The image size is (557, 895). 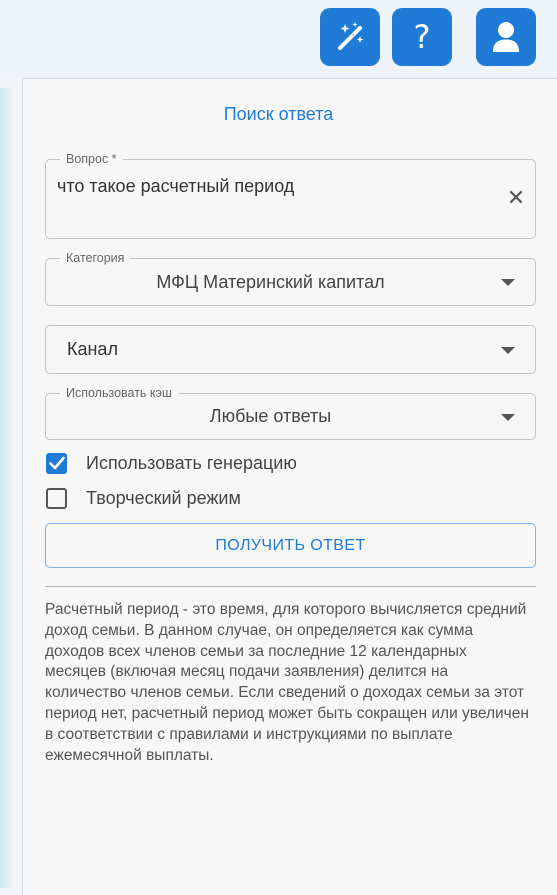 I want to click on magic-wand-button, so click(x=350, y=37).